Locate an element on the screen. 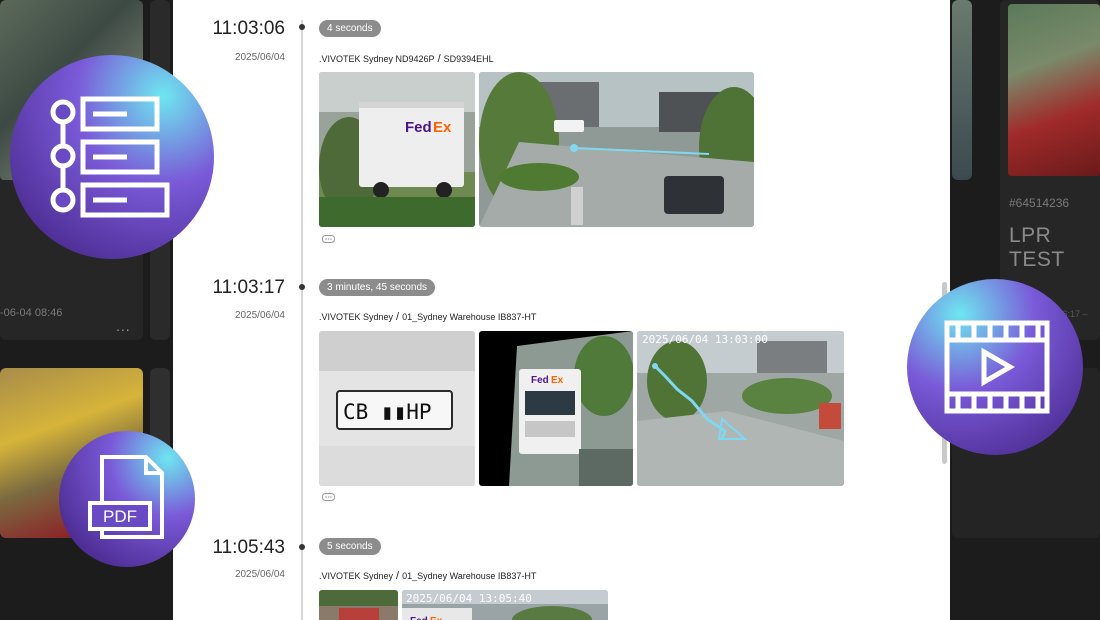 The image size is (1100, 620). driveway-trajectory-image: 2025/06/04 13:03:00 is located at coordinates (740, 408).